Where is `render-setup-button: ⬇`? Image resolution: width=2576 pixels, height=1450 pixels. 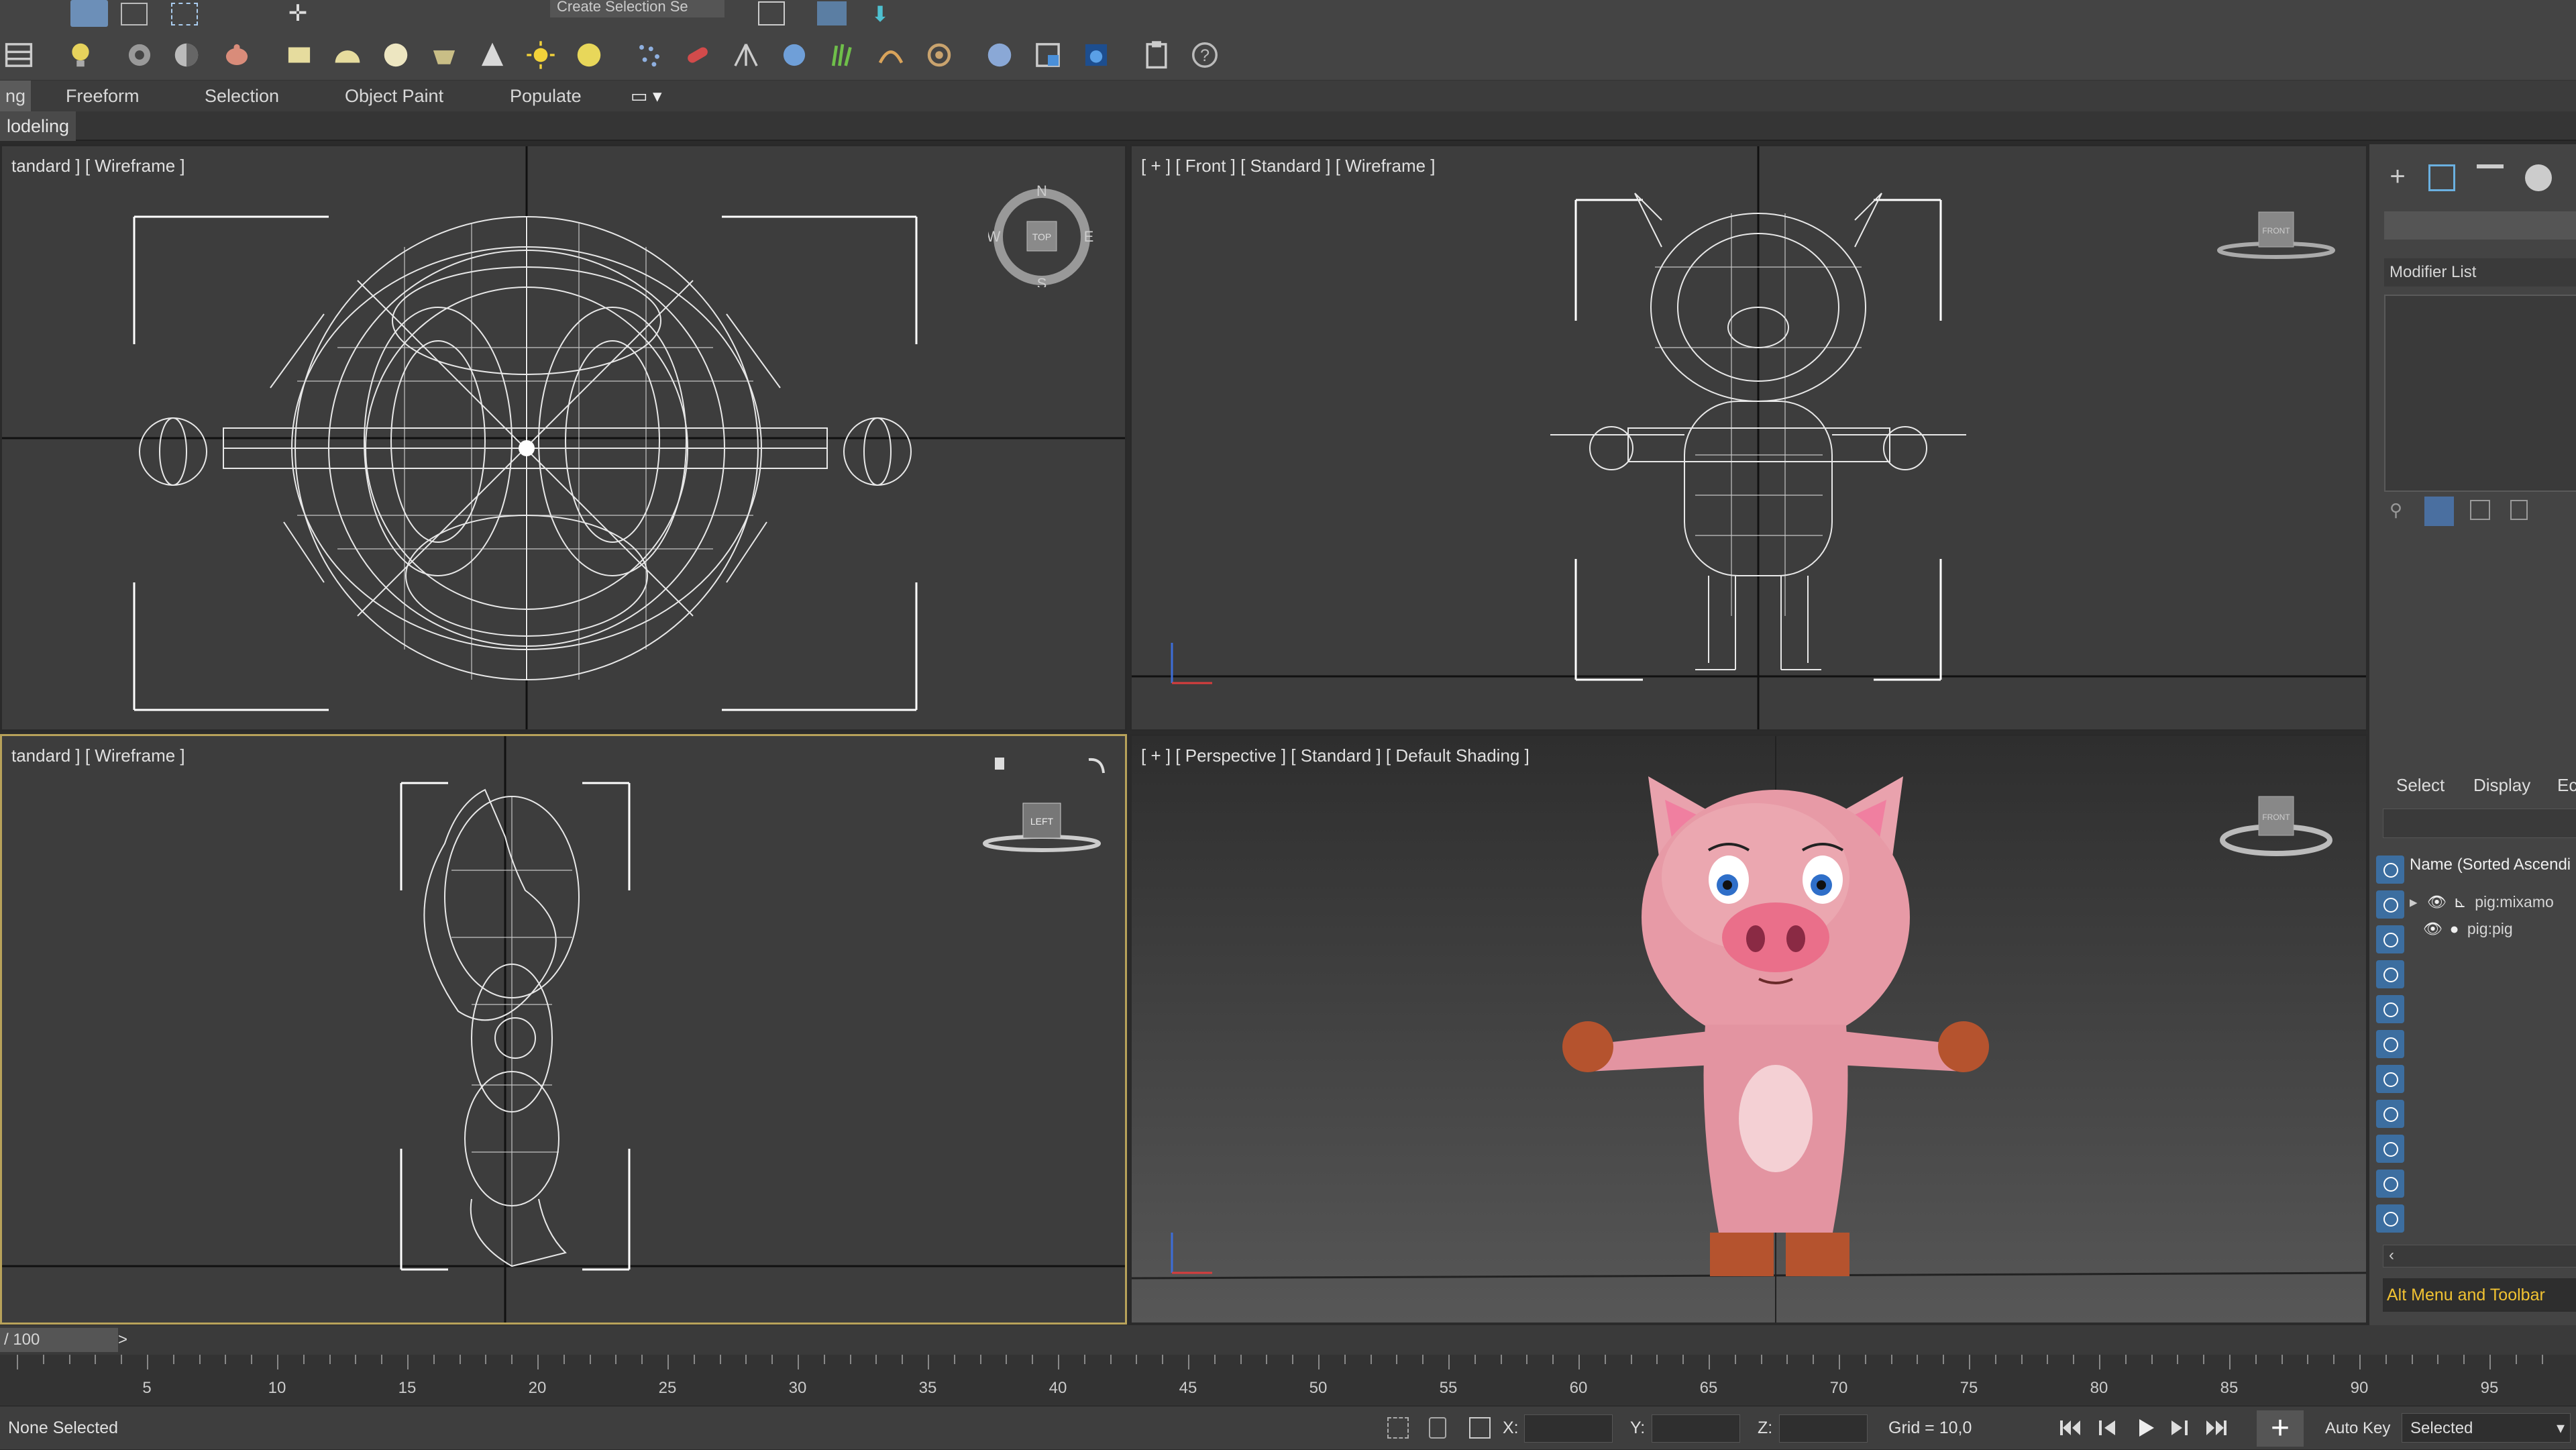
render-setup-button: ⬇ is located at coordinates (880, 14).